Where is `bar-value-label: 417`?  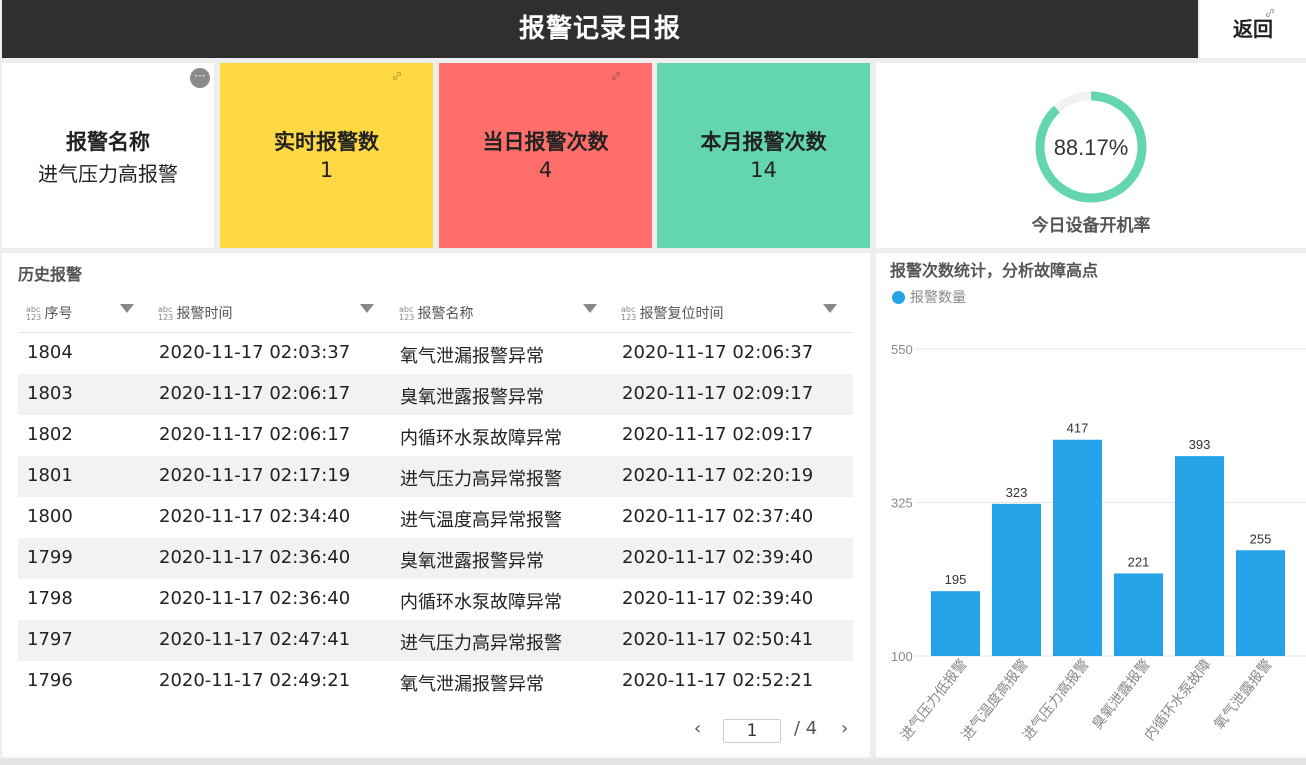
bar-value-label: 417 is located at coordinates (1078, 428).